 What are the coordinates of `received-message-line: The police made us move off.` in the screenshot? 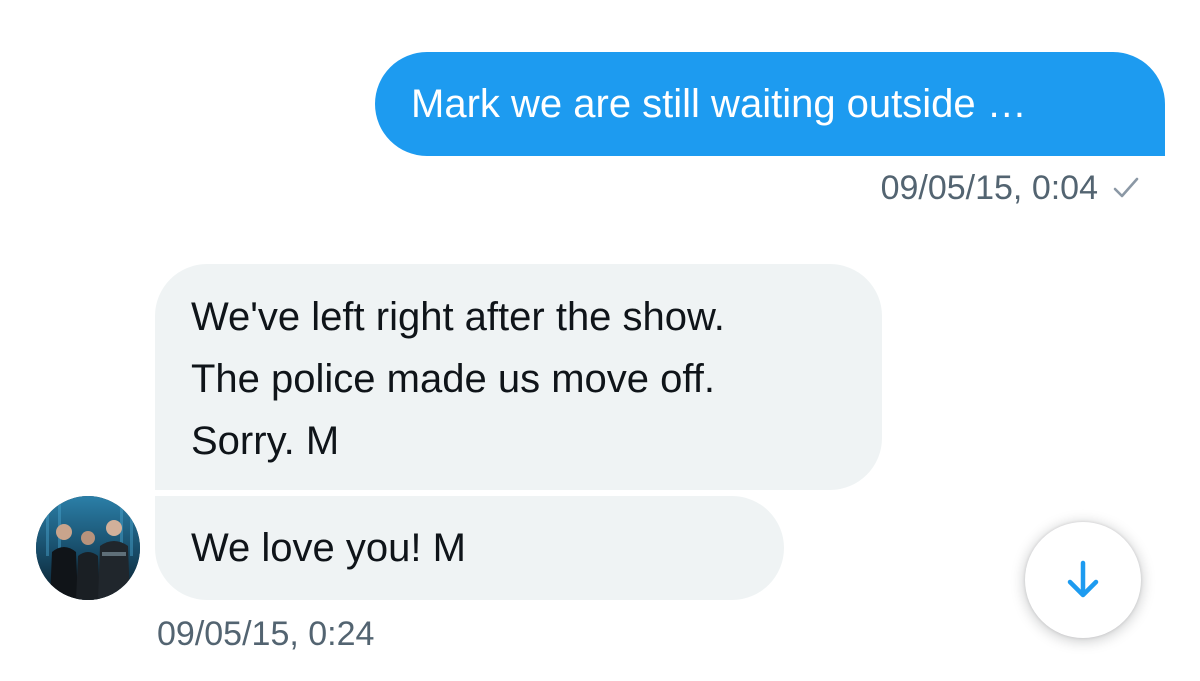 It's located at (453, 379).